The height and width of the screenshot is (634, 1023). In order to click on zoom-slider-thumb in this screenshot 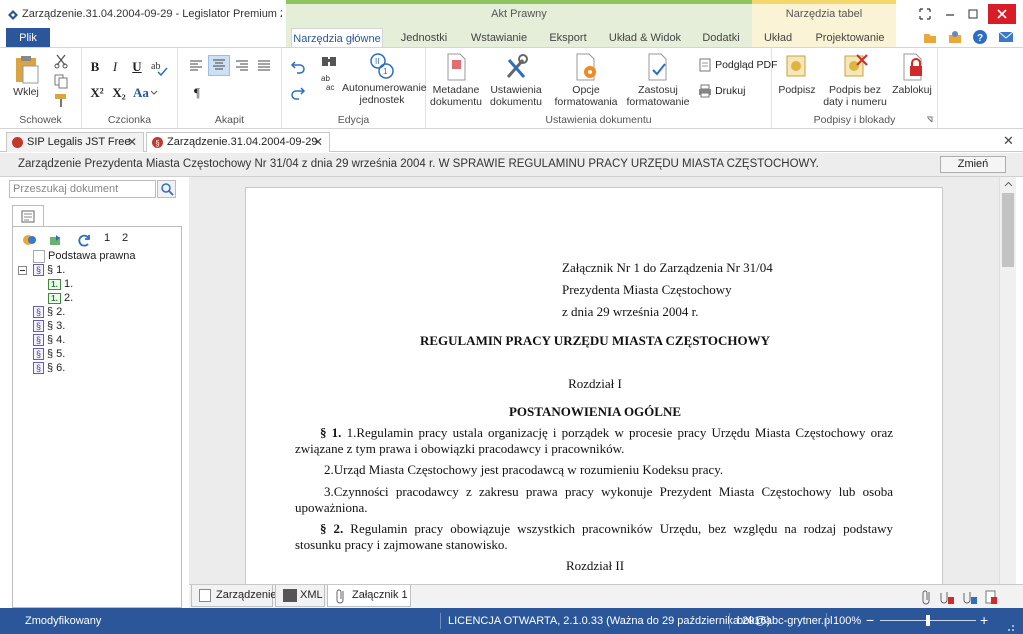, I will do `click(928, 620)`.